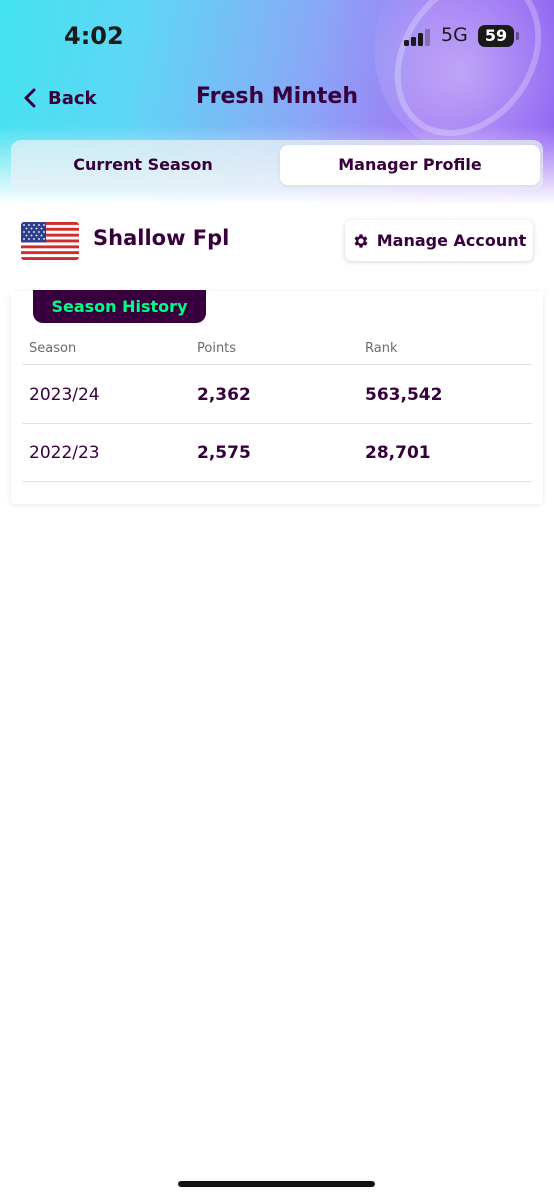 This screenshot has height=1200, width=554. Describe the element at coordinates (277, 394) in the screenshot. I see `table-row: 2023/24 2,362 563,542` at that location.